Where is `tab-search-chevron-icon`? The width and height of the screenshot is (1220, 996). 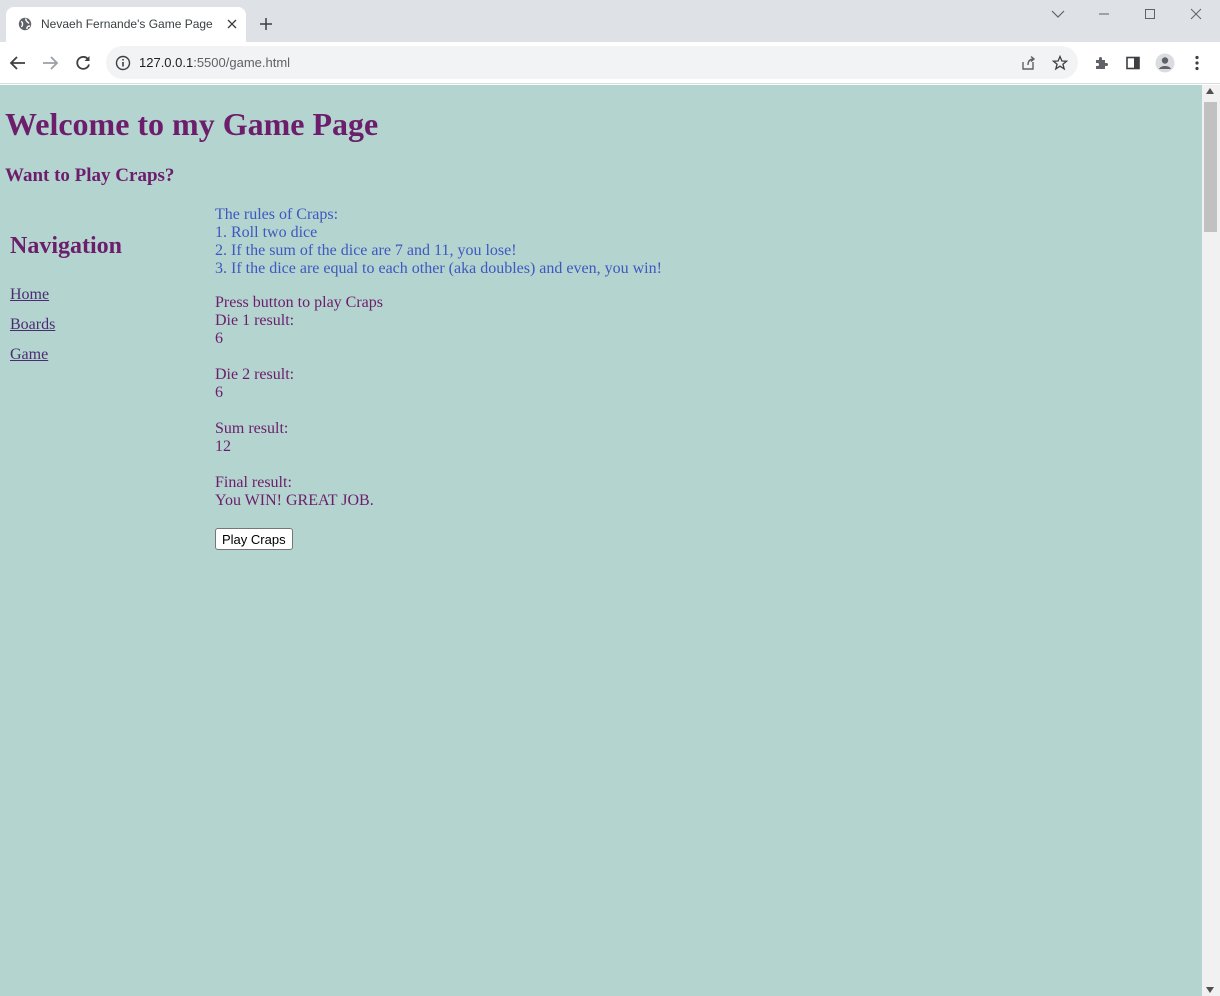 tab-search-chevron-icon is located at coordinates (1058, 14).